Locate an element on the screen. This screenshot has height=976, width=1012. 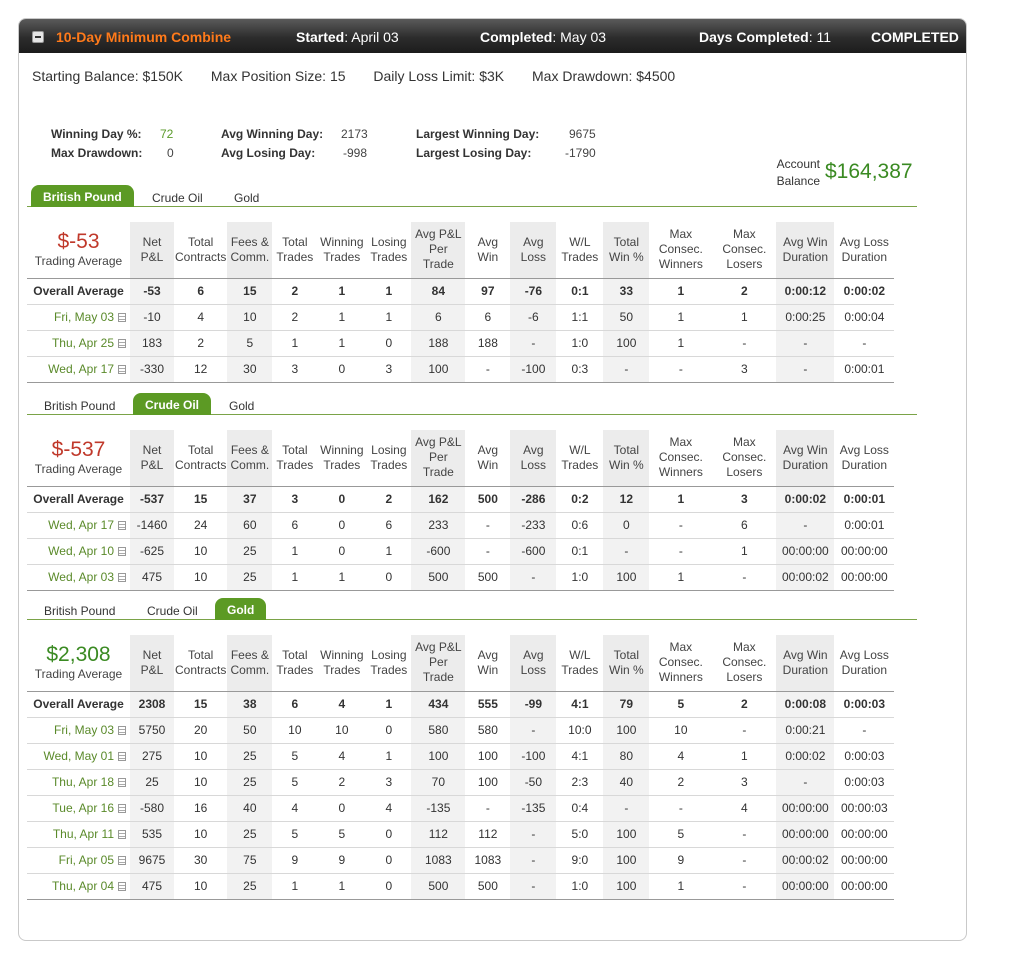
column-header: Total Trades is located at coordinates (295, 249).